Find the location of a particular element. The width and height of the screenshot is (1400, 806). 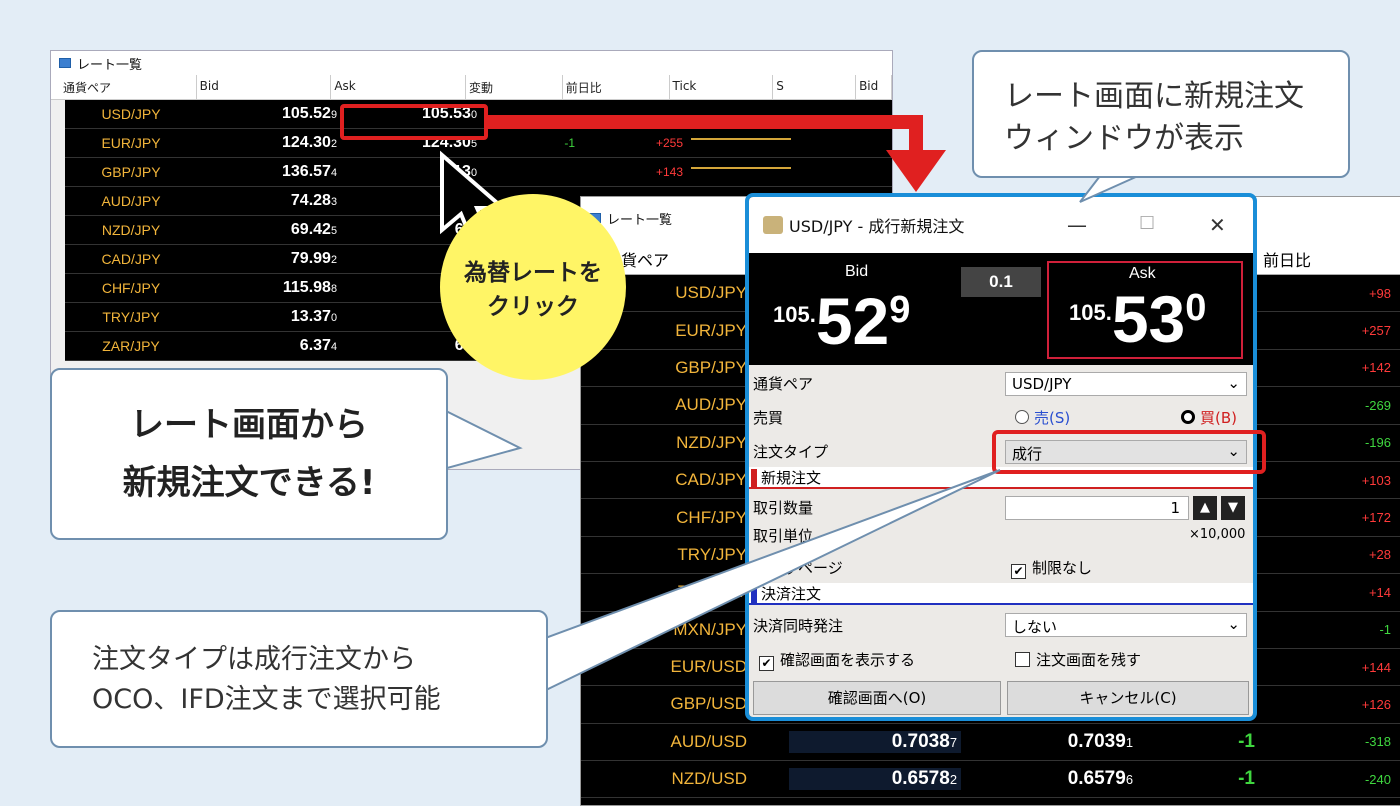

callout-yellow-circle: 為替レートを クリック is located at coordinates (533, 287).